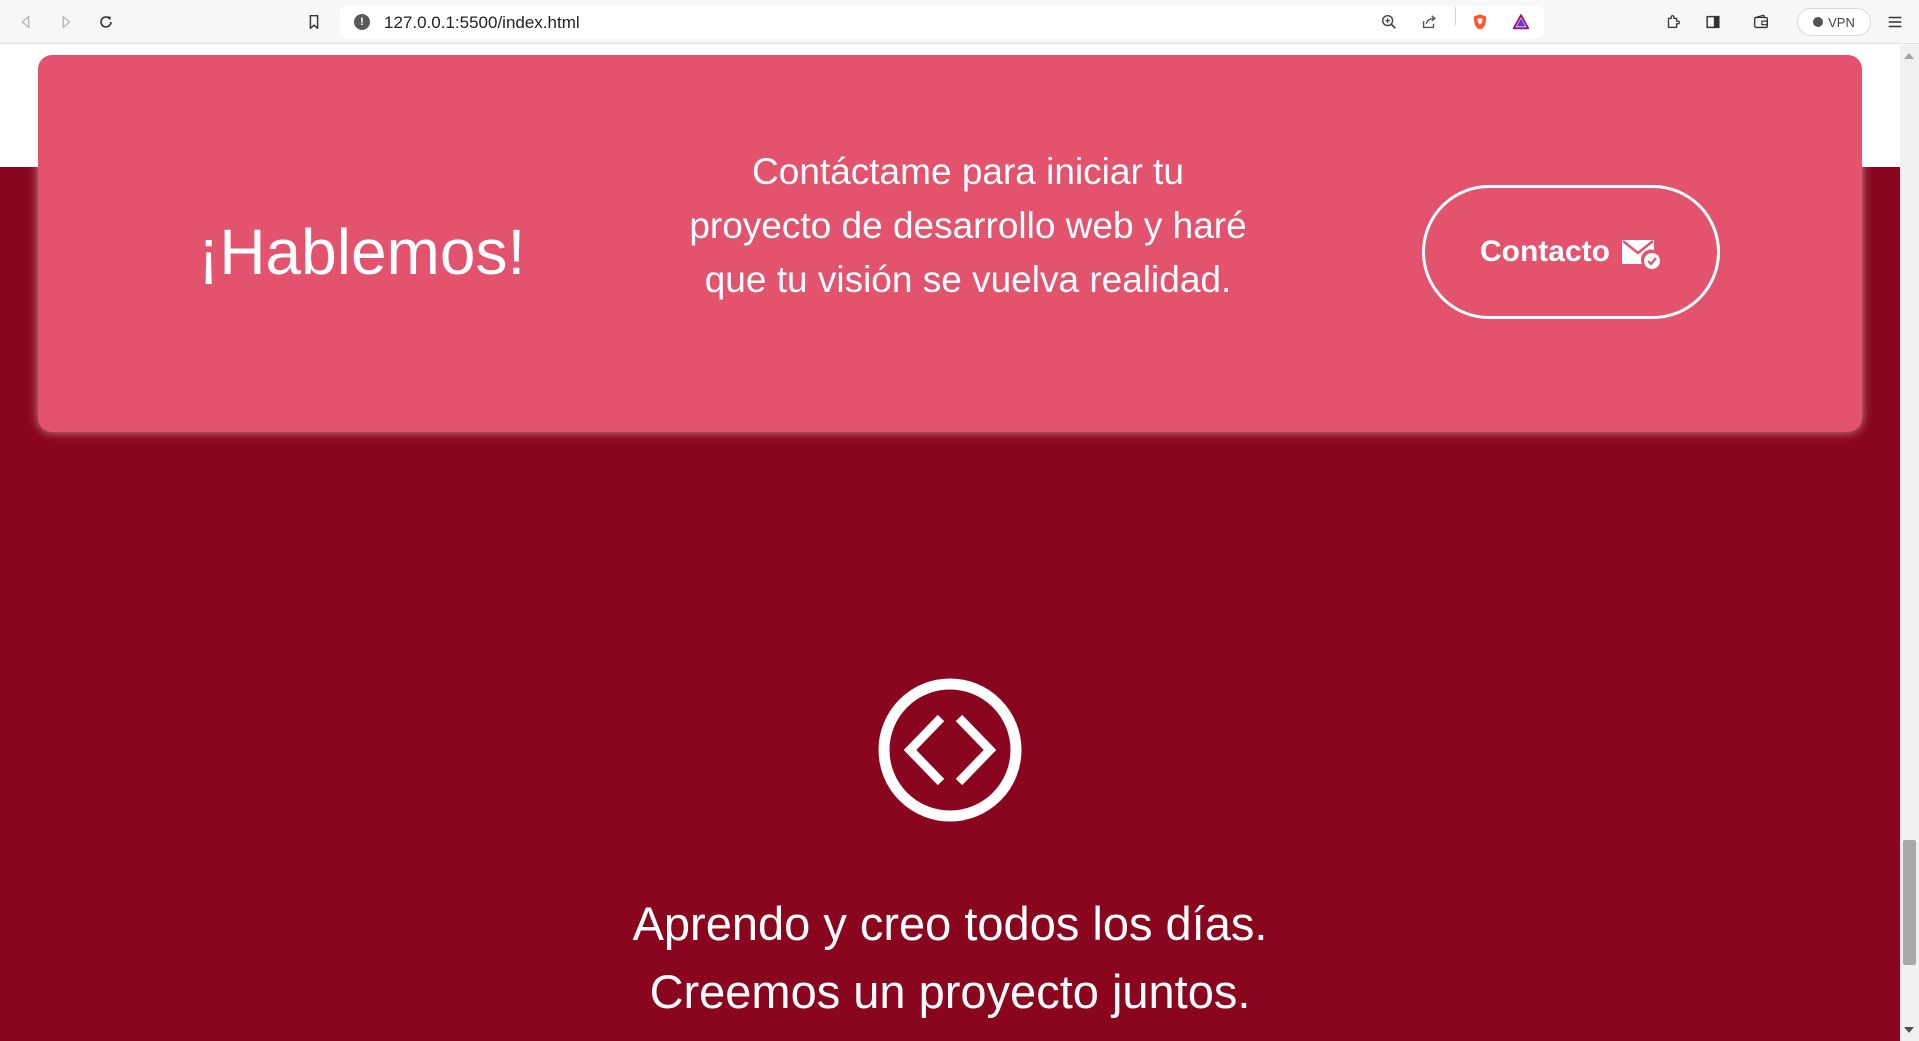 Image resolution: width=1919 pixels, height=1041 pixels. Describe the element at coordinates (1673, 22) in the screenshot. I see `extensions-icon` at that location.